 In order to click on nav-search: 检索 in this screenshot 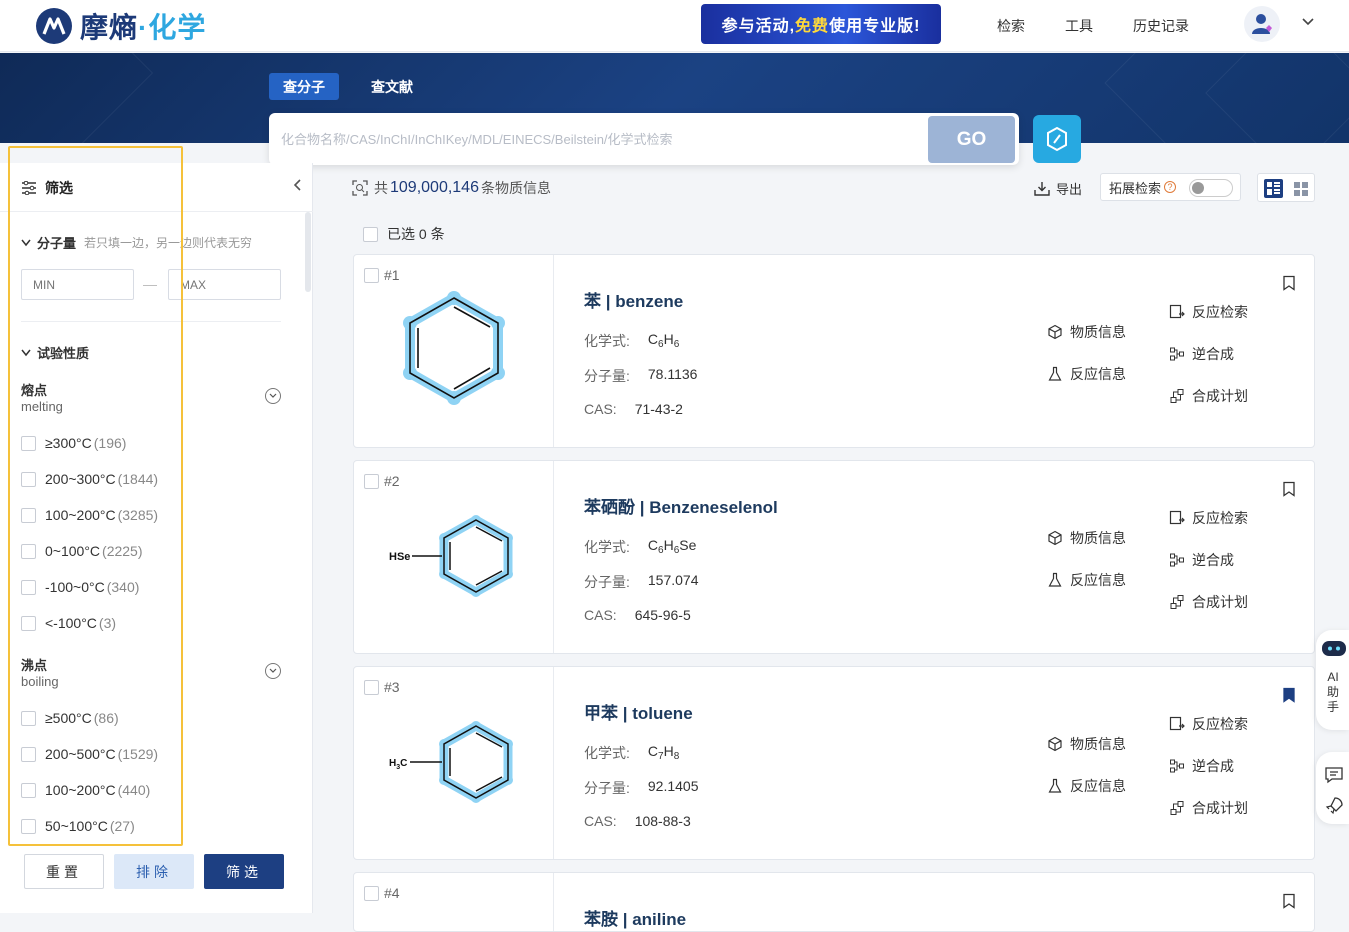, I will do `click(1011, 26)`.